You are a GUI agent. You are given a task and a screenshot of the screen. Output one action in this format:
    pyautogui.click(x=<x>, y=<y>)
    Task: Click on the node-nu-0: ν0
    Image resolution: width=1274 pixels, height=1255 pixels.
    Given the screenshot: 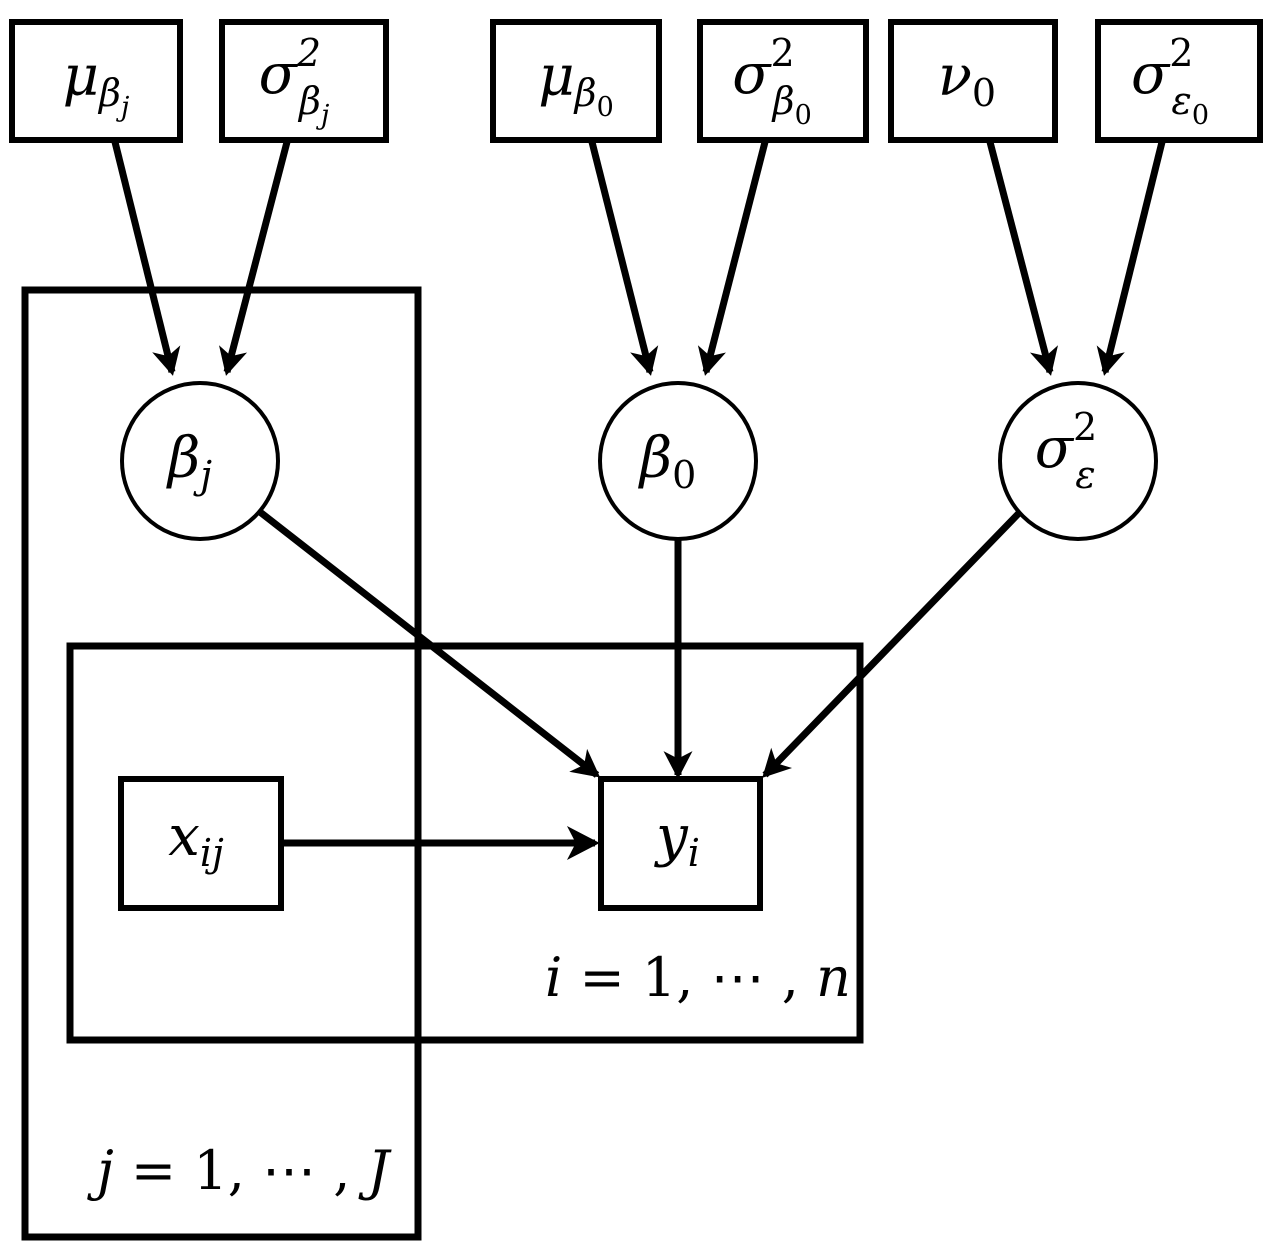 What is the action you would take?
    pyautogui.click(x=973, y=81)
    